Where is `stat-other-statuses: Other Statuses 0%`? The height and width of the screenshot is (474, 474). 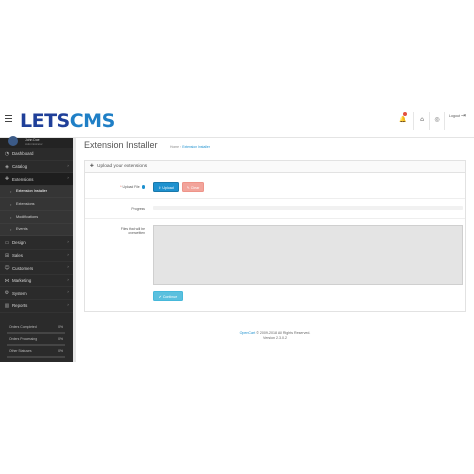 stat-other-statuses: Other Statuses 0% is located at coordinates (36, 353).